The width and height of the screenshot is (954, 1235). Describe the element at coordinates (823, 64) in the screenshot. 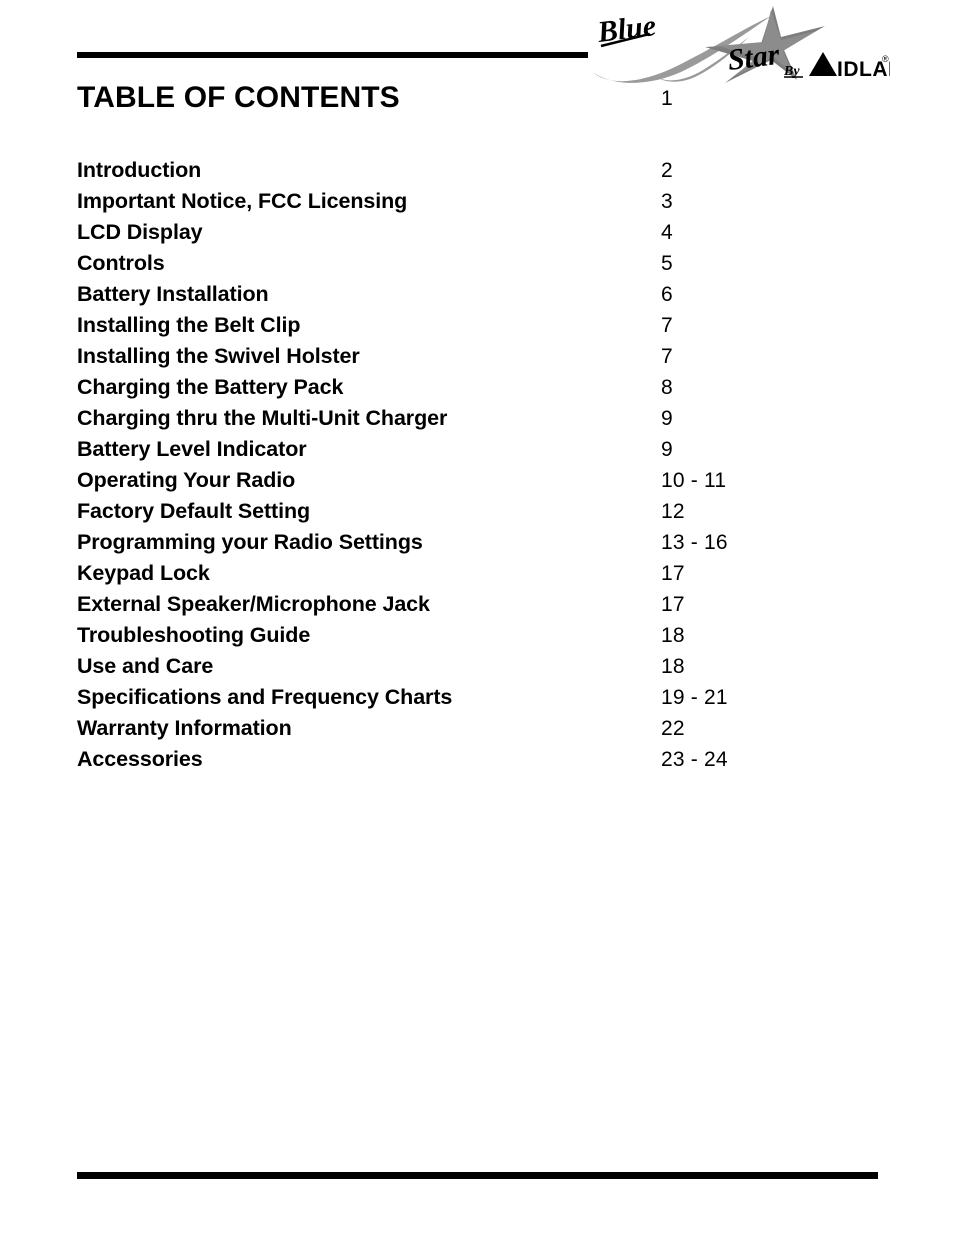

I see `midland-m-icon` at that location.